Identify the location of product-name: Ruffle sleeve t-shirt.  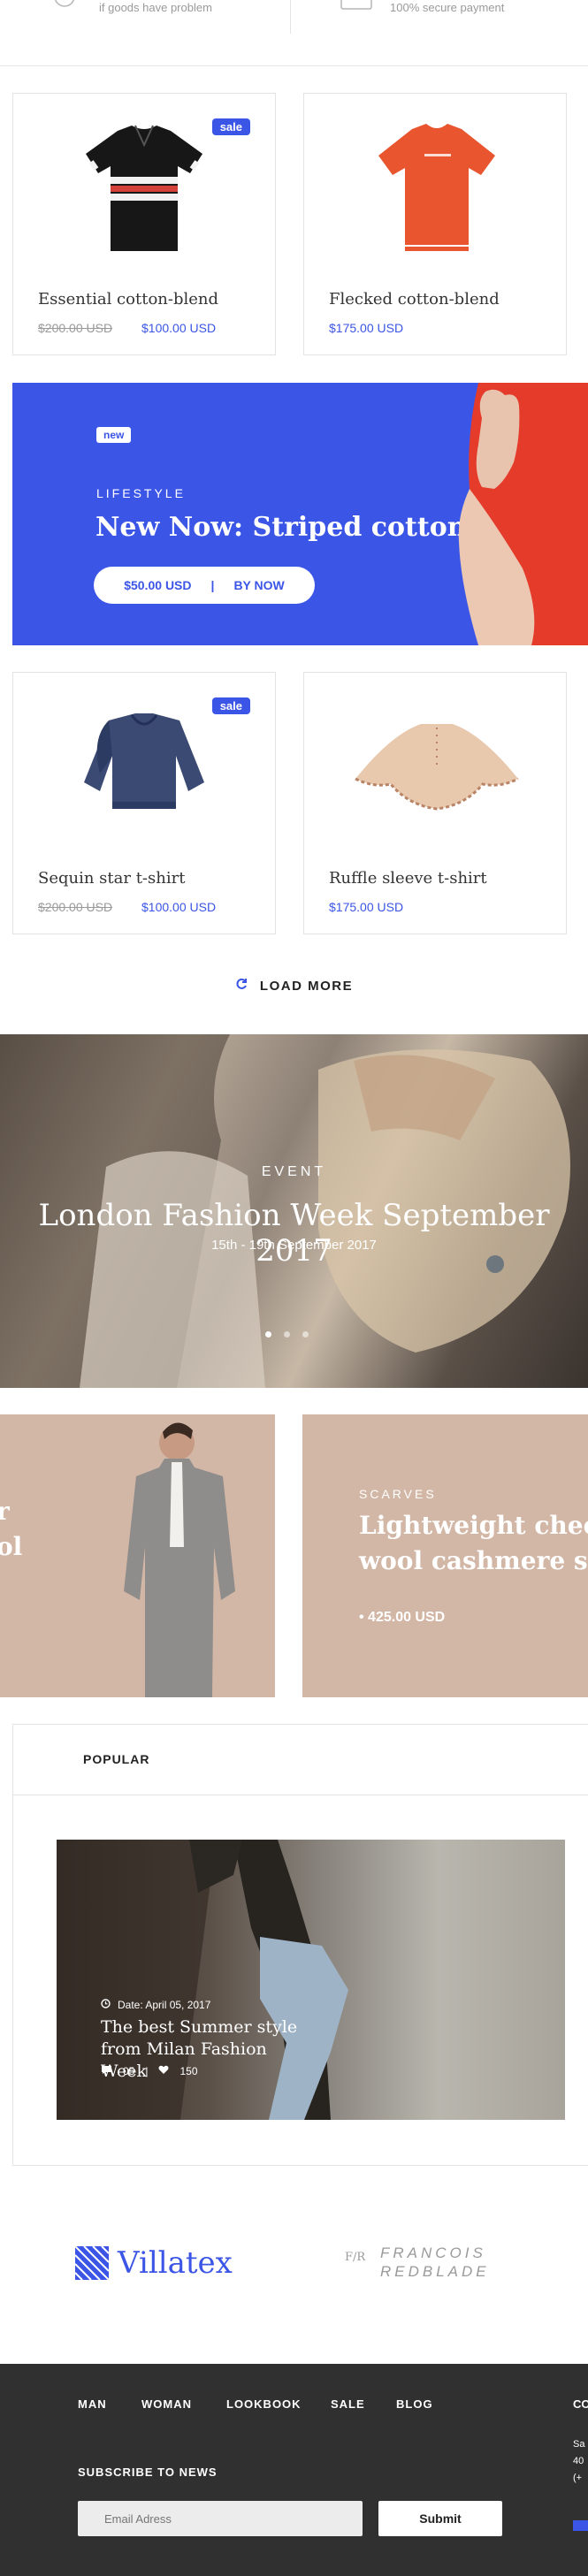
(408, 878).